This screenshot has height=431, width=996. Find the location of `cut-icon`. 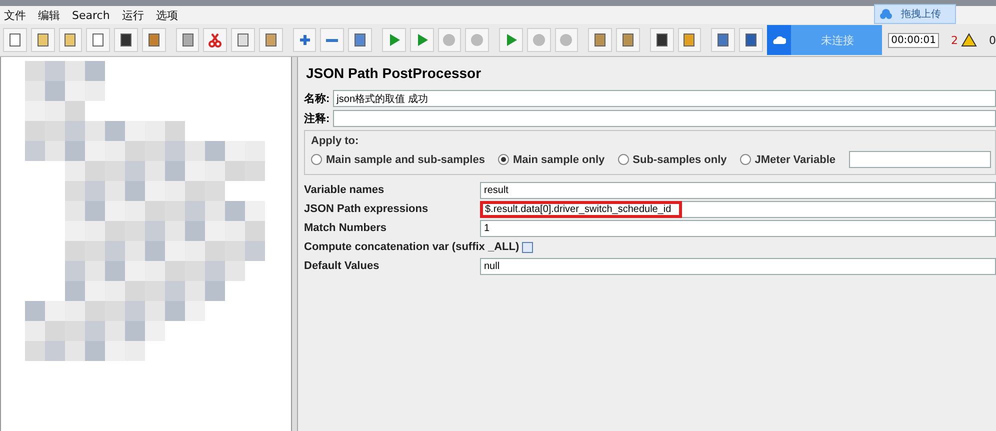

cut-icon is located at coordinates (215, 40).